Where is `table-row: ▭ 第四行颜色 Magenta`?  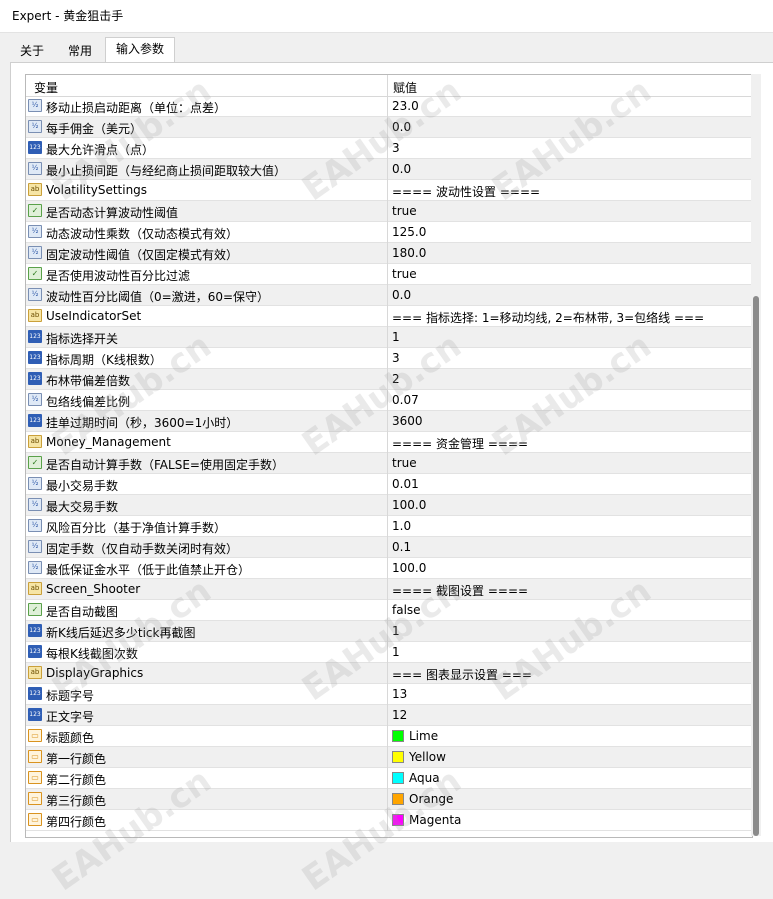 table-row: ▭ 第四行颜色 Magenta is located at coordinates (389, 820).